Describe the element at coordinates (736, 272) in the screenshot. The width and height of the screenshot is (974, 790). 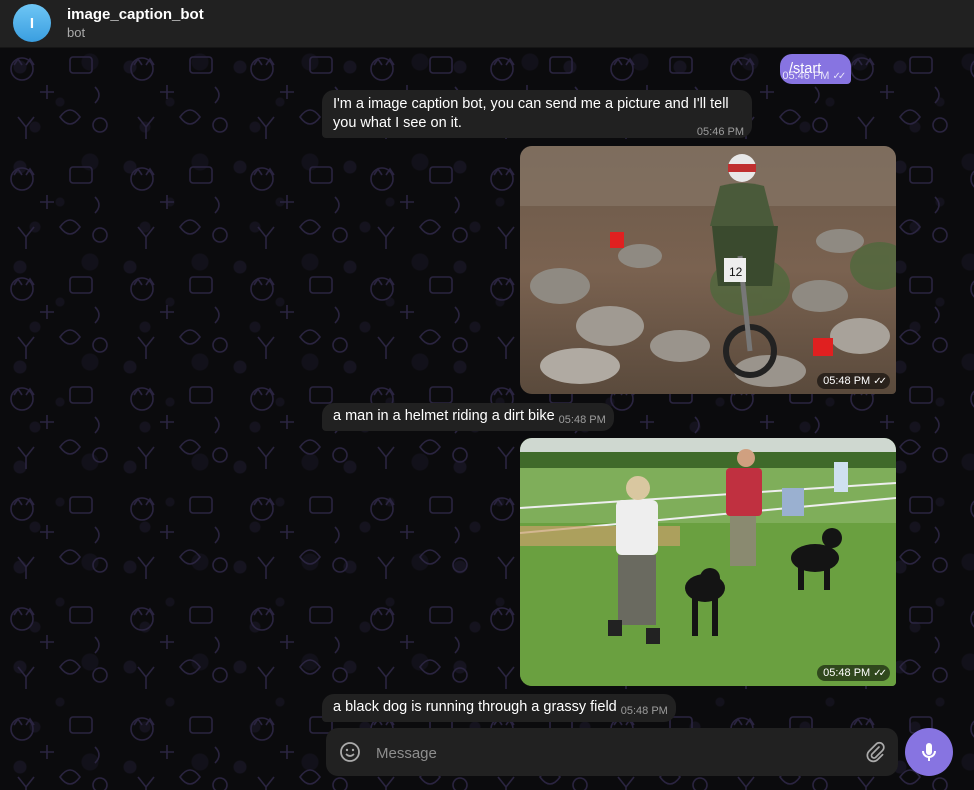
I see `svg-text: 12` at that location.